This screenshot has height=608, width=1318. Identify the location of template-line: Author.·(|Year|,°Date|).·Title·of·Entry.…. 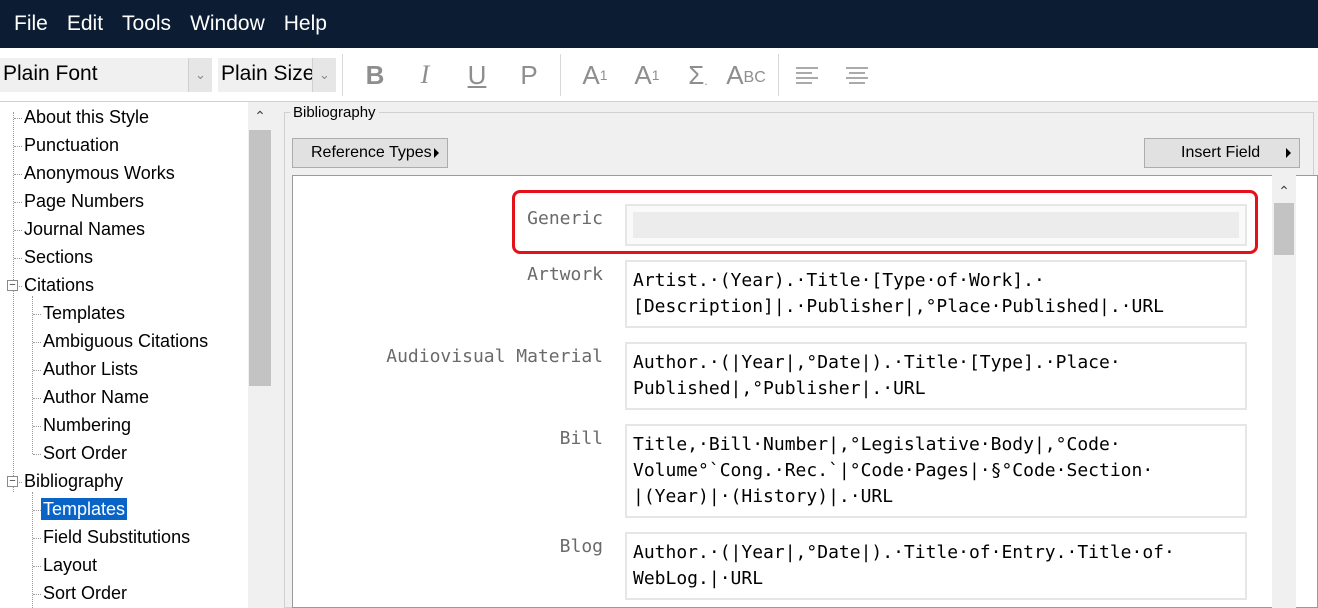
(904, 552).